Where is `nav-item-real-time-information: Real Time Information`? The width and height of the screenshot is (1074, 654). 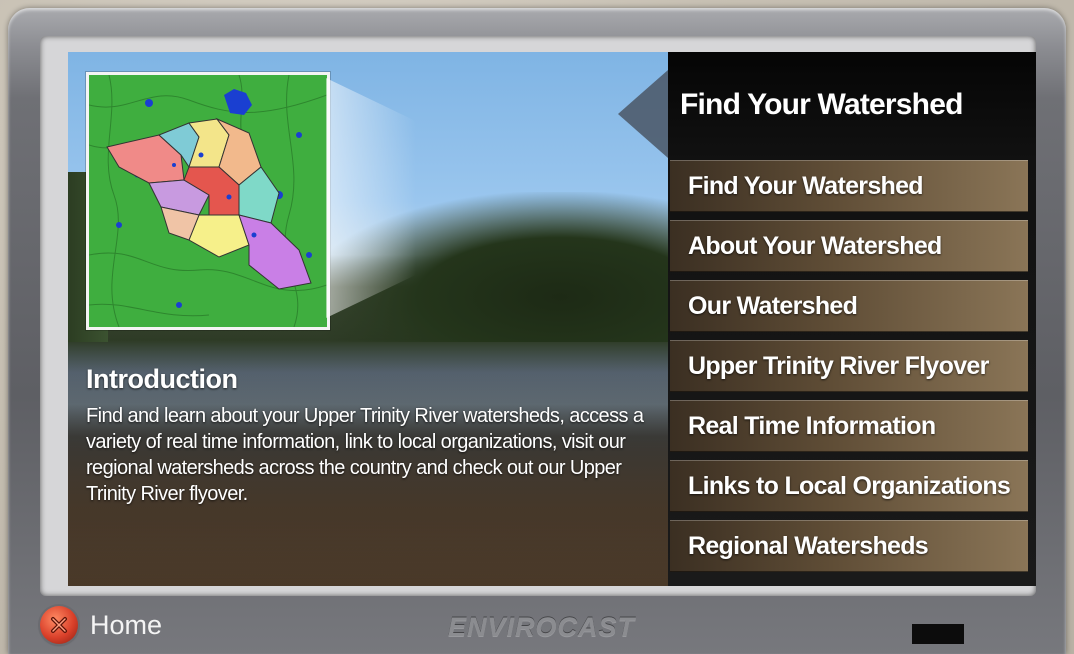
nav-item-real-time-information: Real Time Information is located at coordinates (849, 426).